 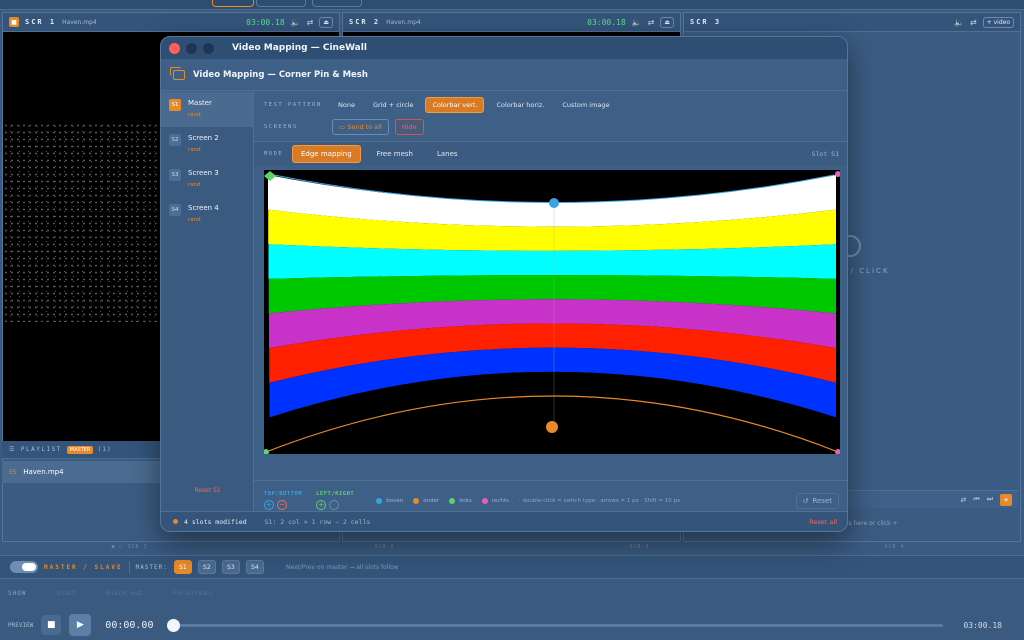 I want to click on remove-point-icon, so click(x=334, y=505).